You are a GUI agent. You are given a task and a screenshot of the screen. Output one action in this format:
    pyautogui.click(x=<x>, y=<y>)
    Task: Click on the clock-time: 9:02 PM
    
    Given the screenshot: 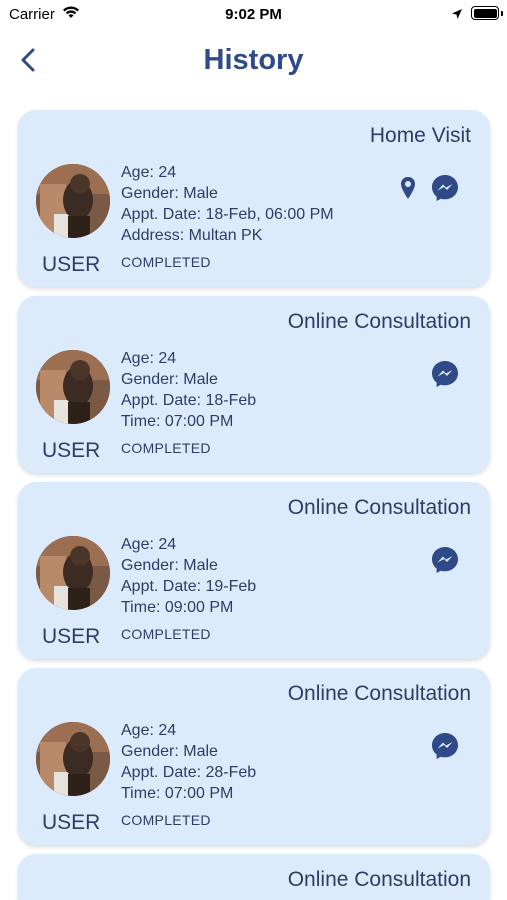 What is the action you would take?
    pyautogui.click(x=253, y=14)
    